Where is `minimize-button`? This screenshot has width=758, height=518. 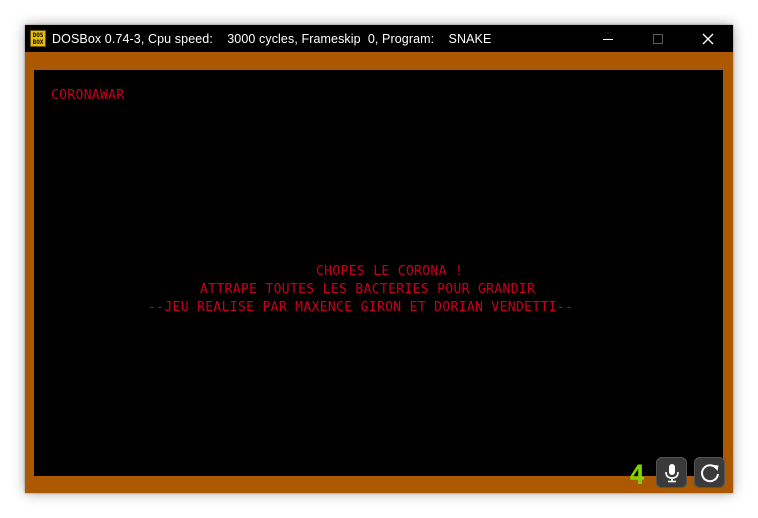
minimize-button is located at coordinates (608, 38).